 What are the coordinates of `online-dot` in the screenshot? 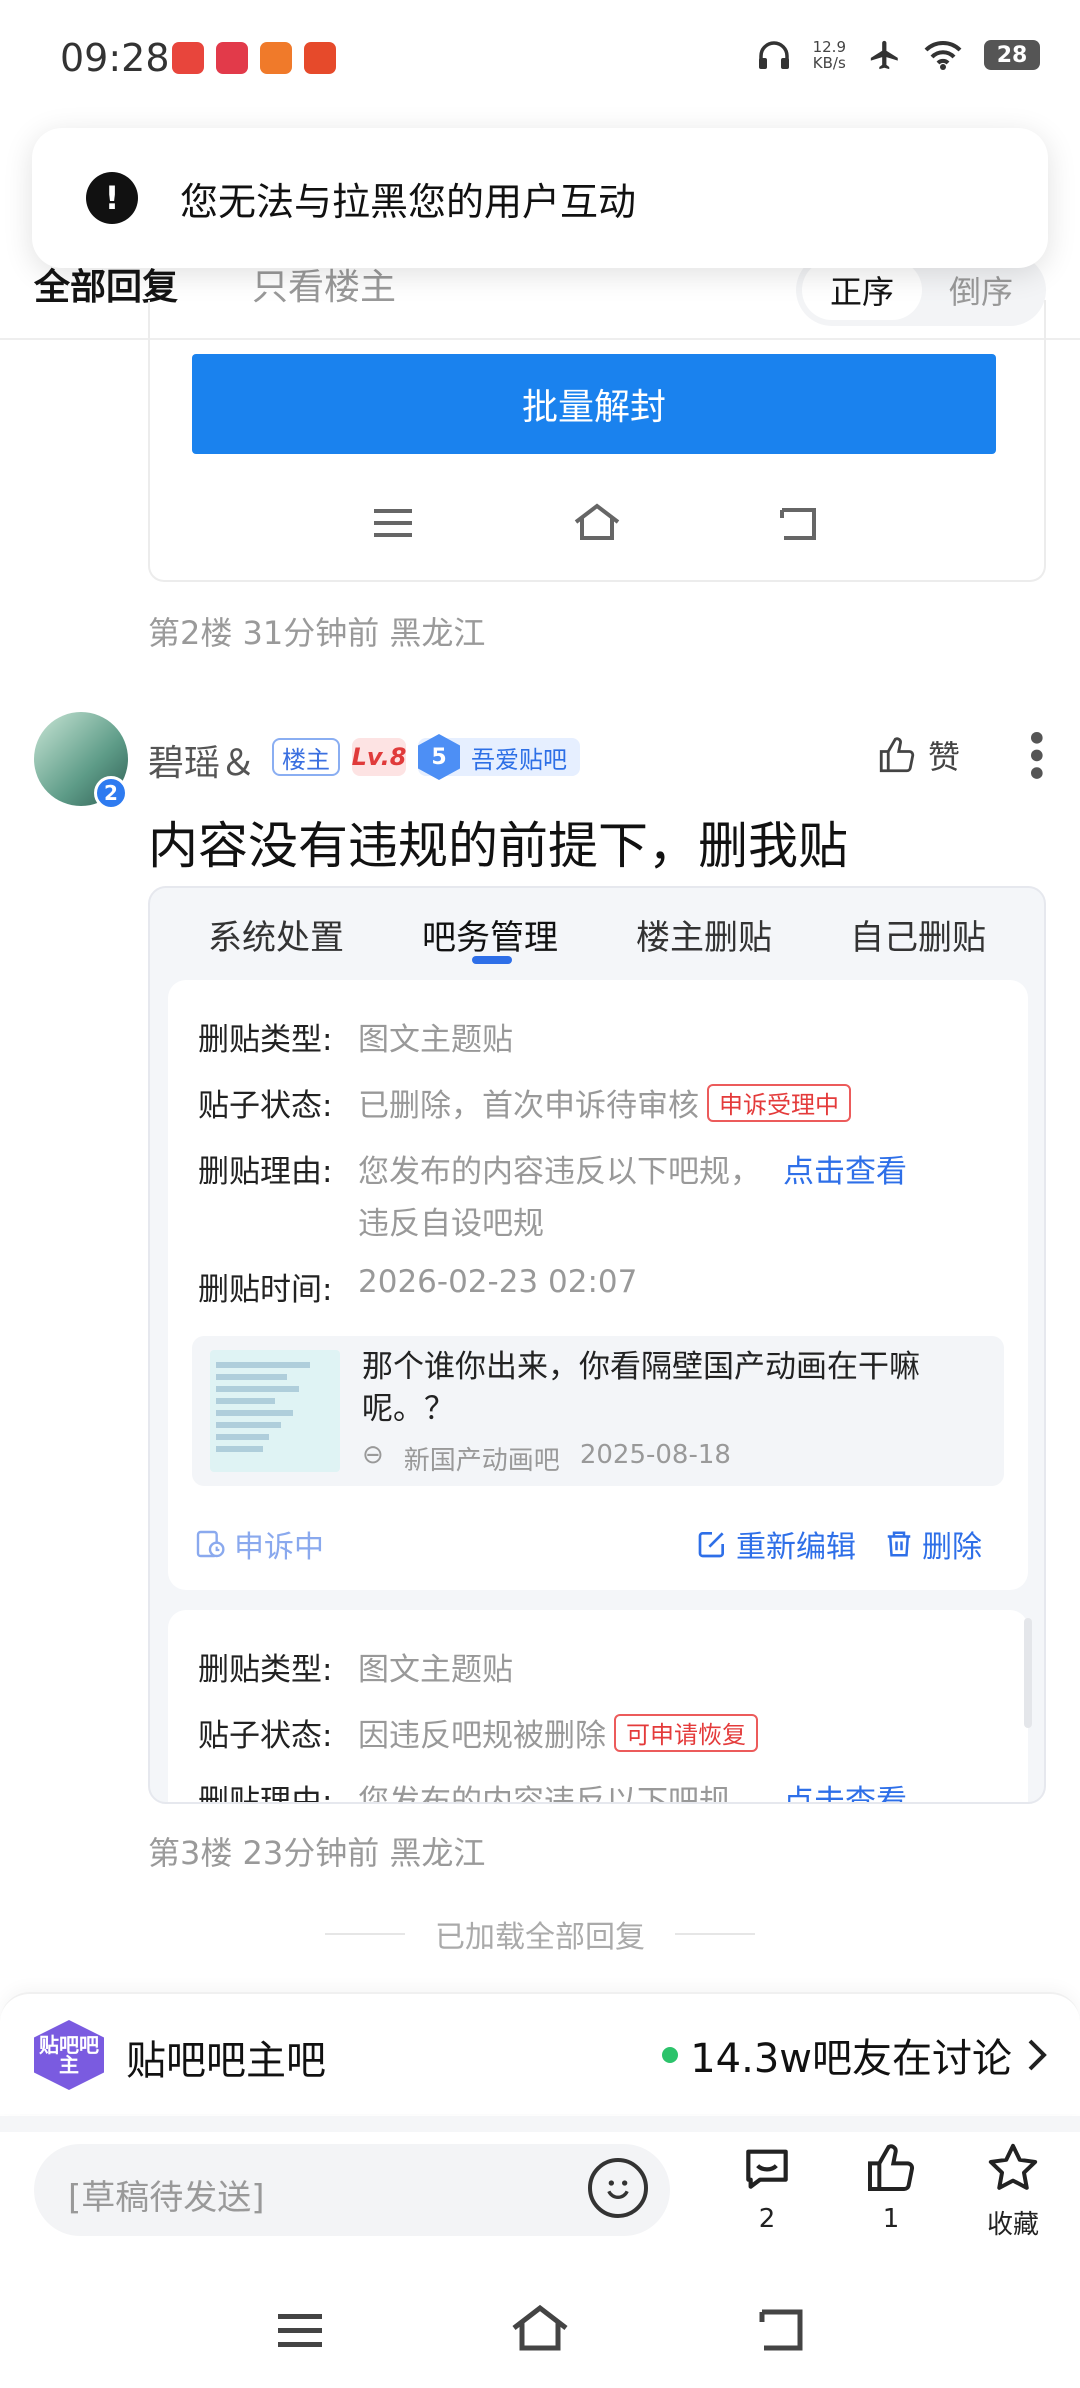 It's located at (670, 2055).